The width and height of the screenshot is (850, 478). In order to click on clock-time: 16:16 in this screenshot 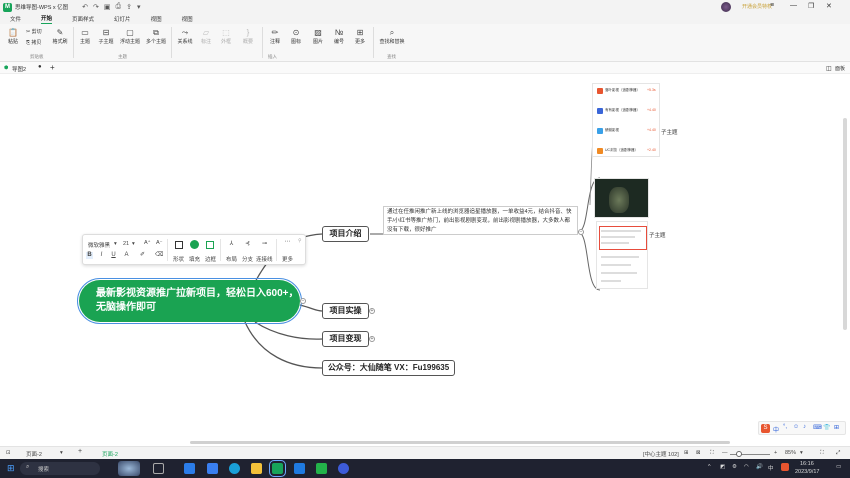, I will do `click(807, 464)`.